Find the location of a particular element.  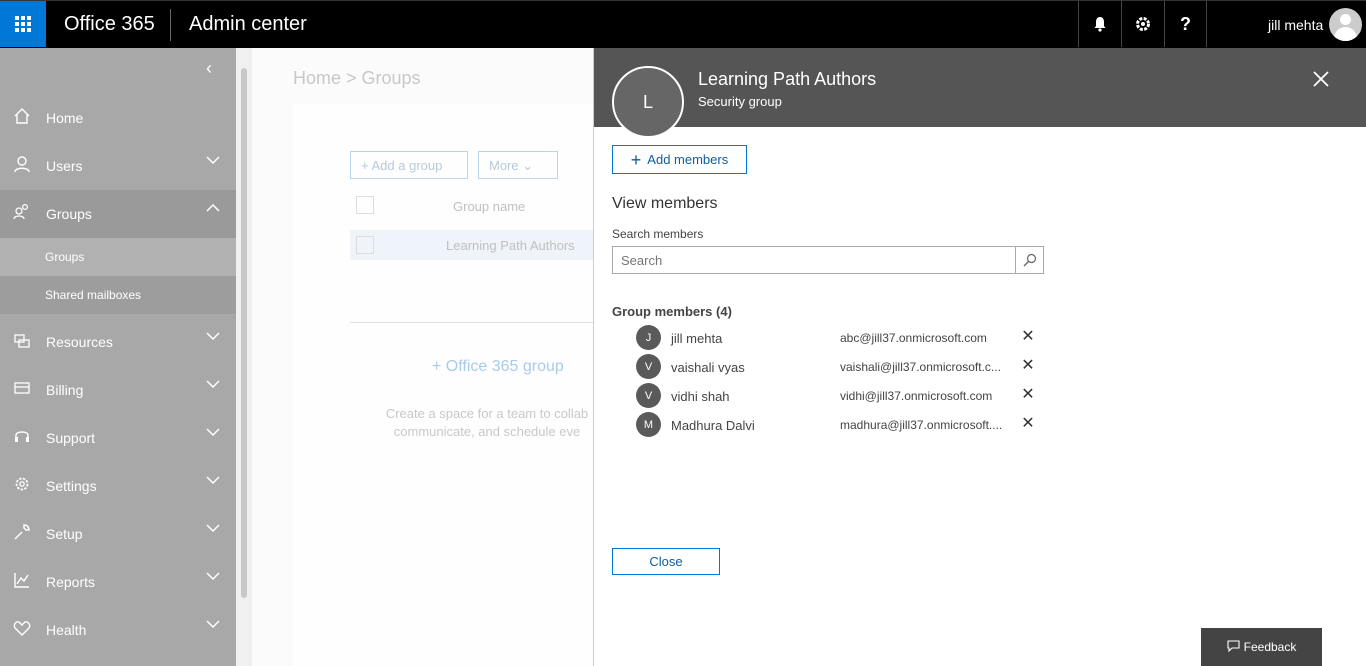

sidebar-item-label: Groups is located at coordinates (69, 214).